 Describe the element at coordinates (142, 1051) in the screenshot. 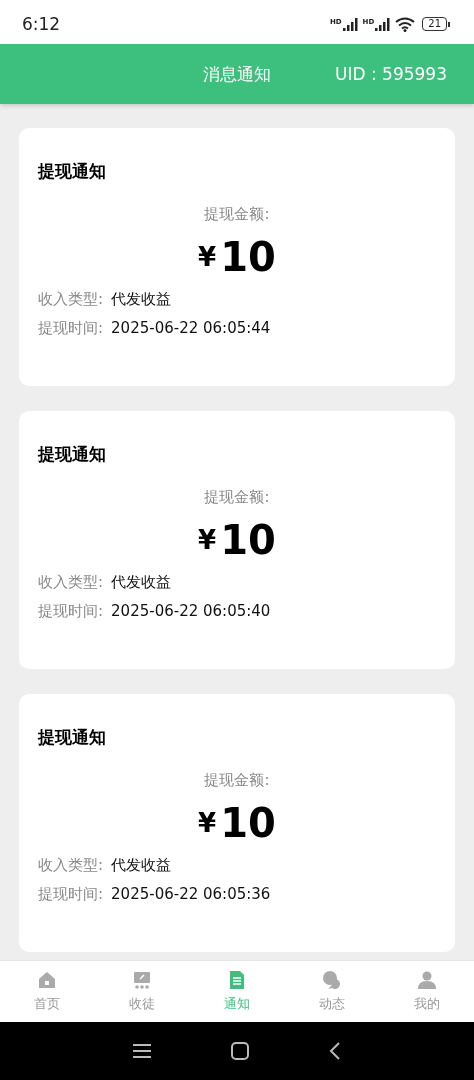

I see `menu-icon` at that location.